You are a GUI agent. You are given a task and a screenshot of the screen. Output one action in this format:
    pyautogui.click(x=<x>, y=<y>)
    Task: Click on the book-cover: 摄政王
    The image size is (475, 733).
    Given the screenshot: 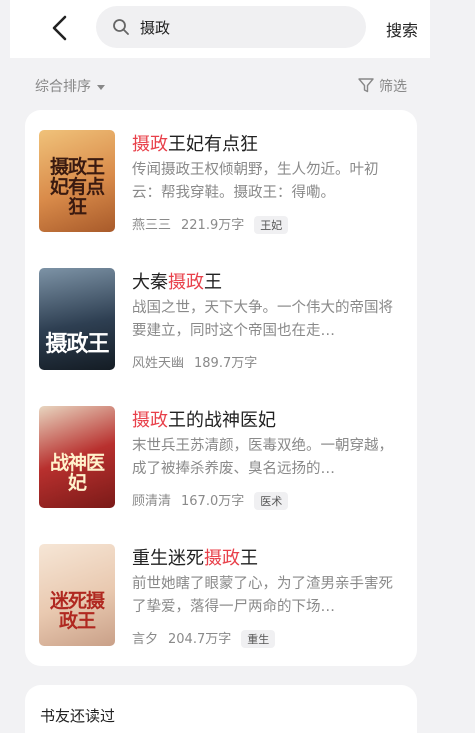 What is the action you would take?
    pyautogui.click(x=77, y=319)
    